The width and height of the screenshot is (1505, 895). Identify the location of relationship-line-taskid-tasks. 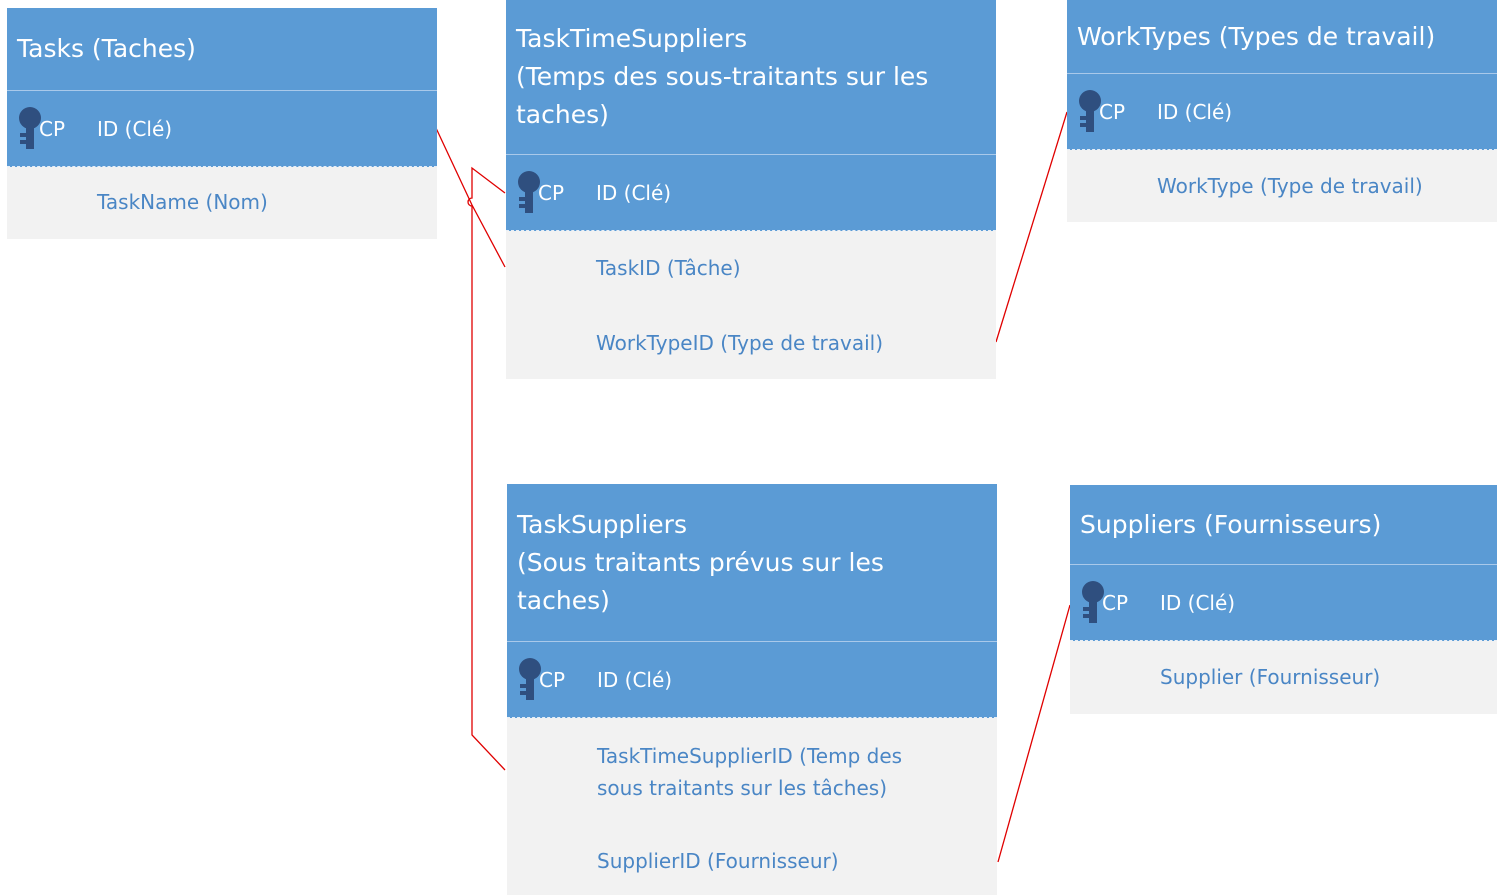
(470, 197).